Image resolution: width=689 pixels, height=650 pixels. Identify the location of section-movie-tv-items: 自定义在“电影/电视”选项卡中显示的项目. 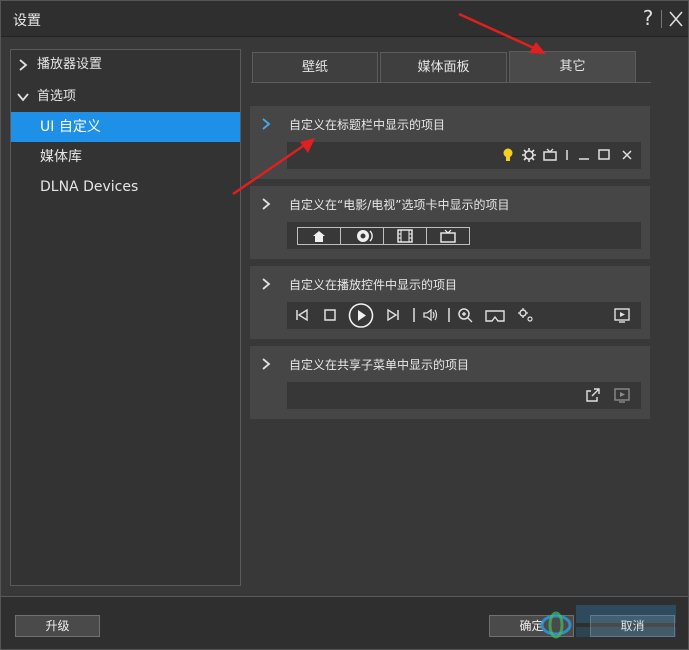
(450, 222).